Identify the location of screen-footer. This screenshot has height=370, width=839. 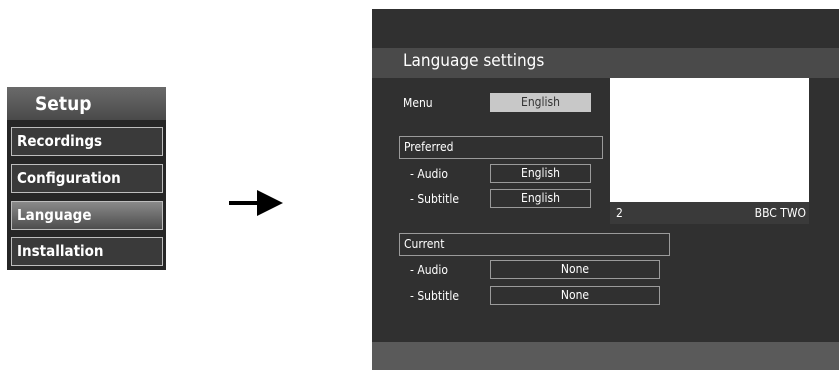
(605, 356).